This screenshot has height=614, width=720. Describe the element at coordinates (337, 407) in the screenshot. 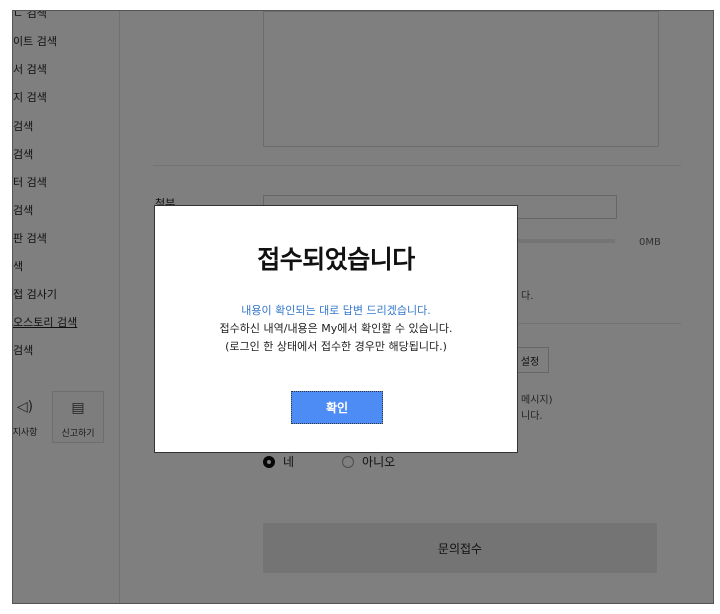

I see `confirm-button: 확인` at that location.